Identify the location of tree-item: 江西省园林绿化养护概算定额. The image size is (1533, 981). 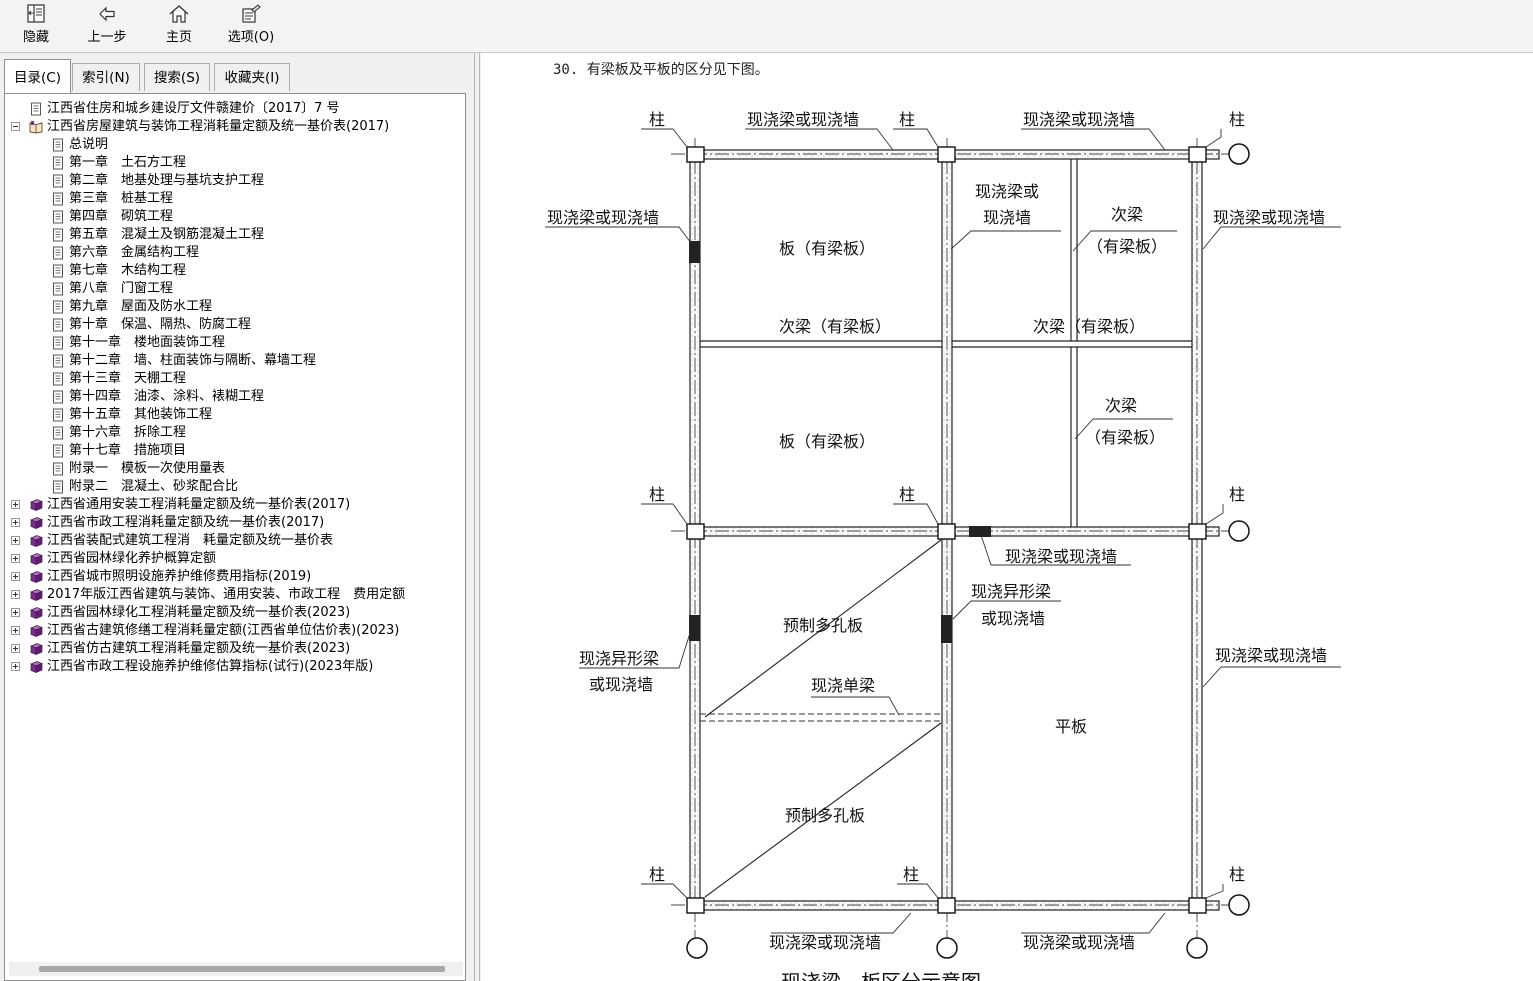
(235, 559).